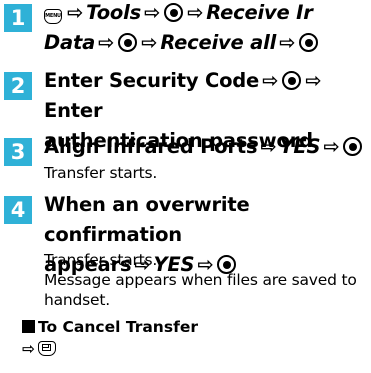 This screenshot has height=373, width=371. Describe the element at coordinates (28, 326) in the screenshot. I see `square-bullet-icon` at that location.